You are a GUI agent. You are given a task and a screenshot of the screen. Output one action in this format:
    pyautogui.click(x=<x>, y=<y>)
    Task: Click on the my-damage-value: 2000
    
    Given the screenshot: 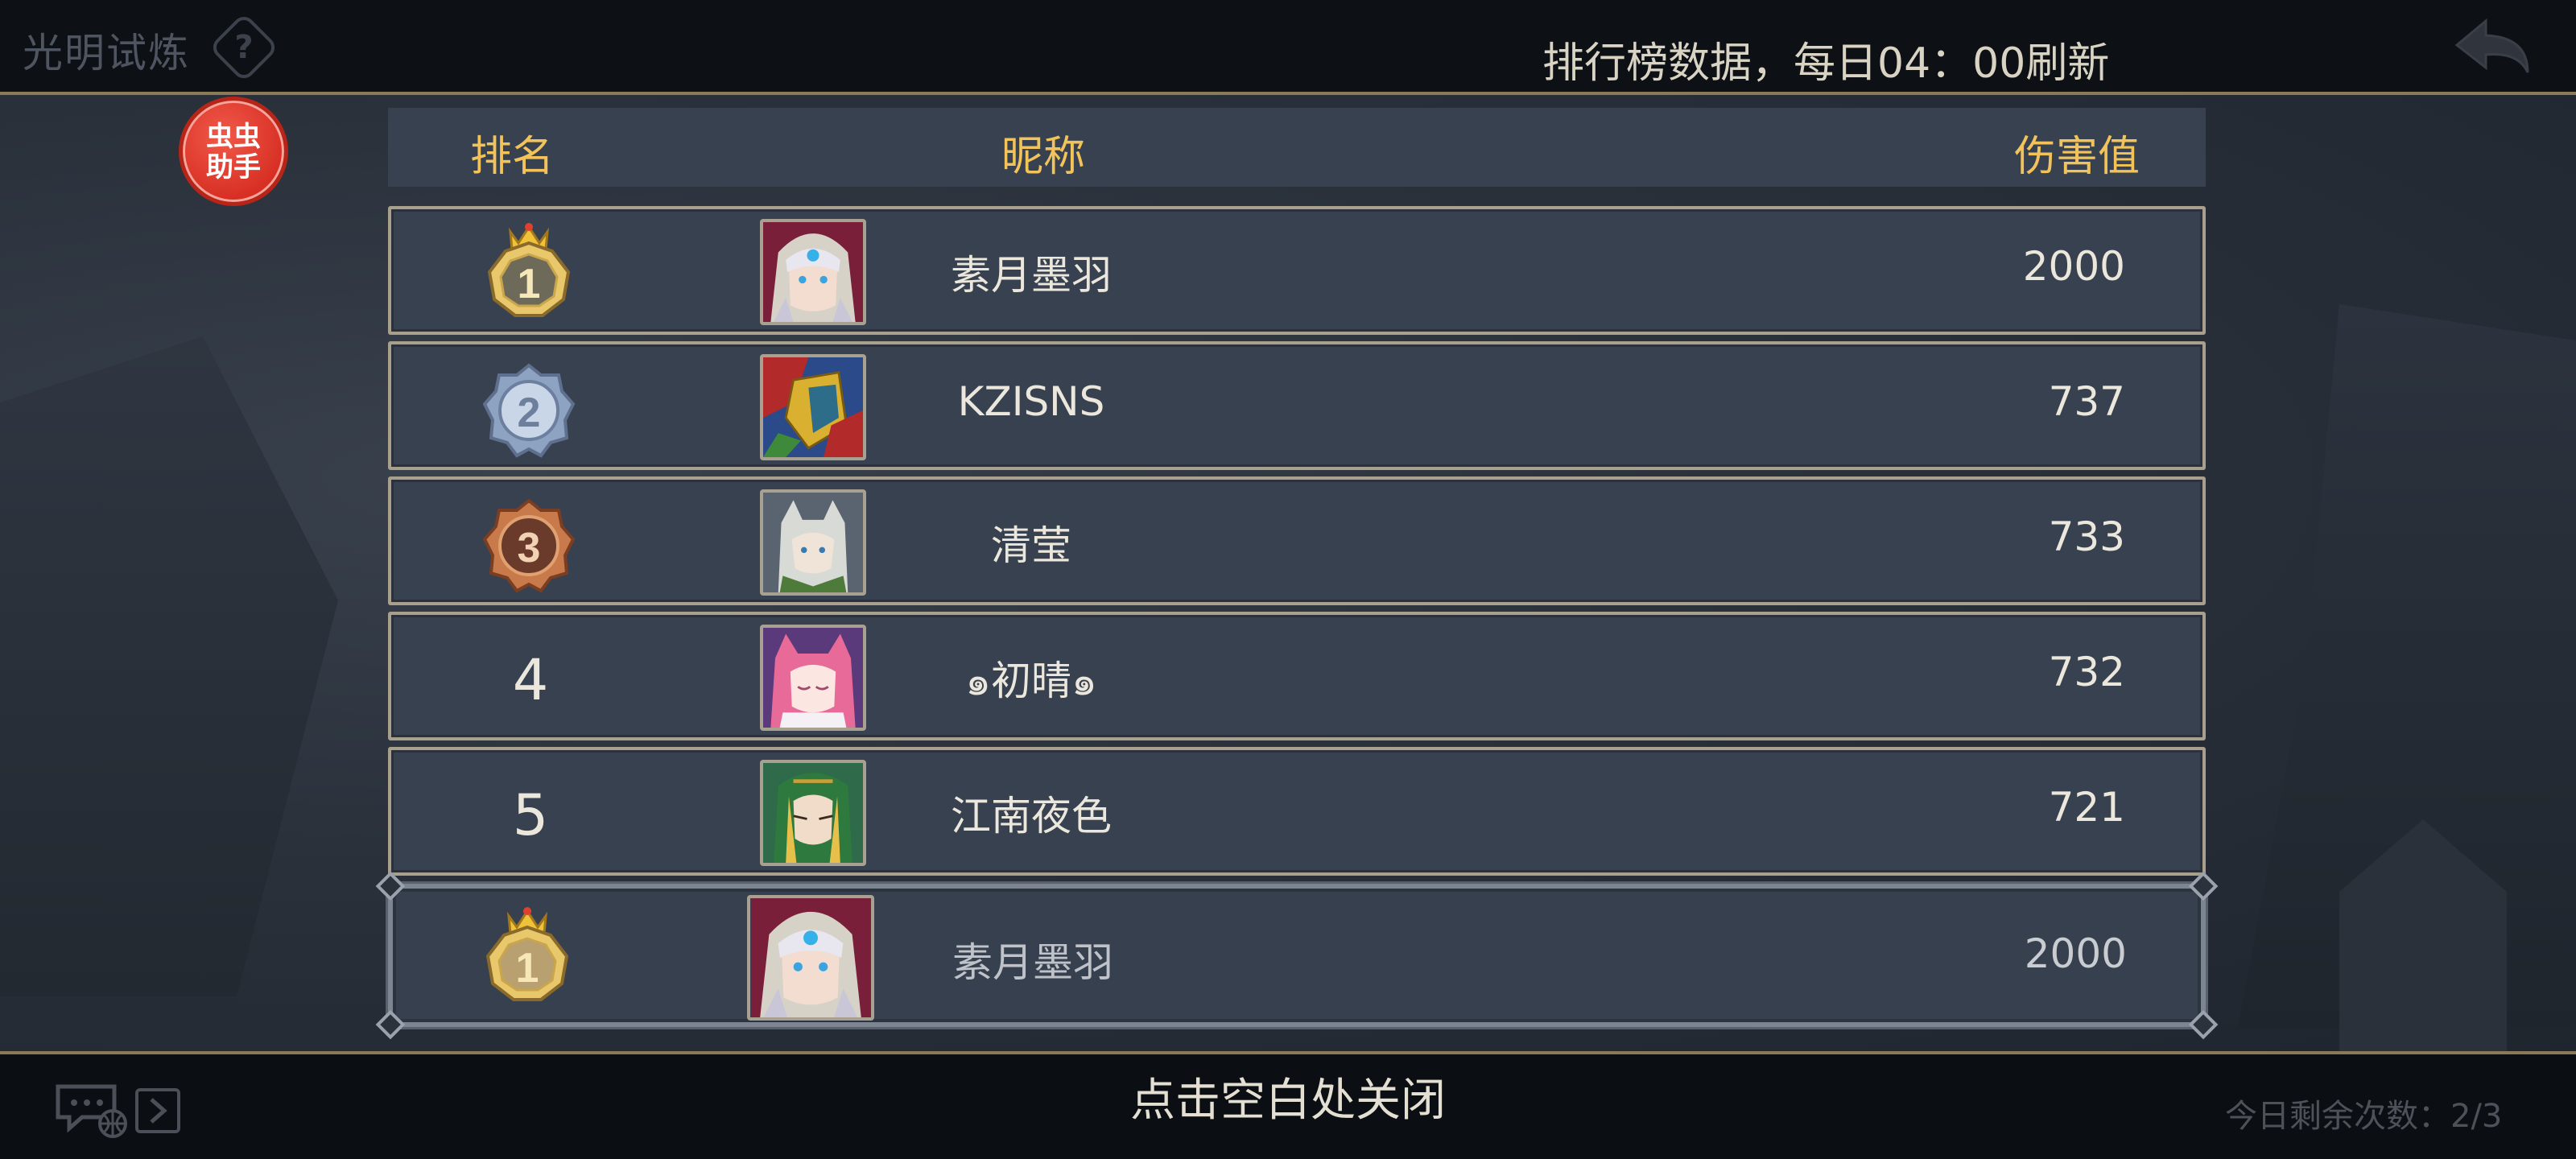 What is the action you would take?
    pyautogui.click(x=2075, y=953)
    